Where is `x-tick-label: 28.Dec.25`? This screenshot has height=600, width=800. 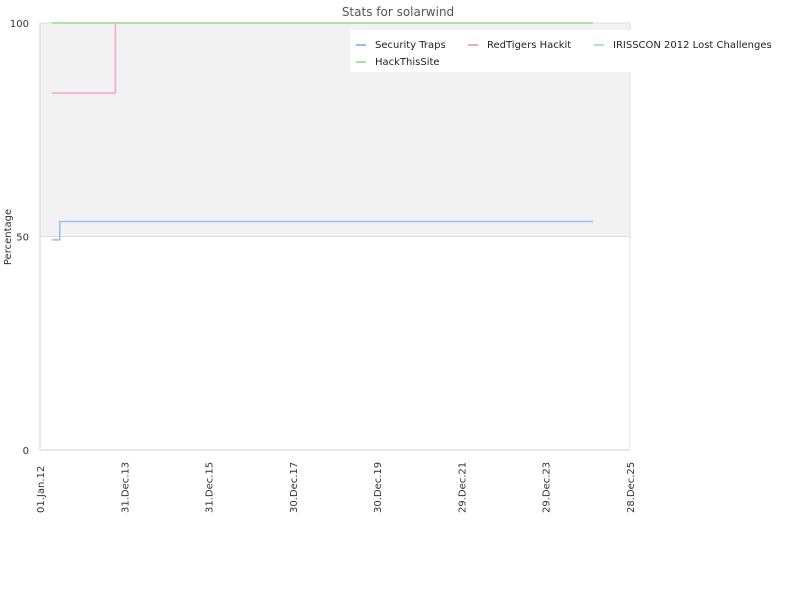
x-tick-label: 28.Dec.25 is located at coordinates (631, 487).